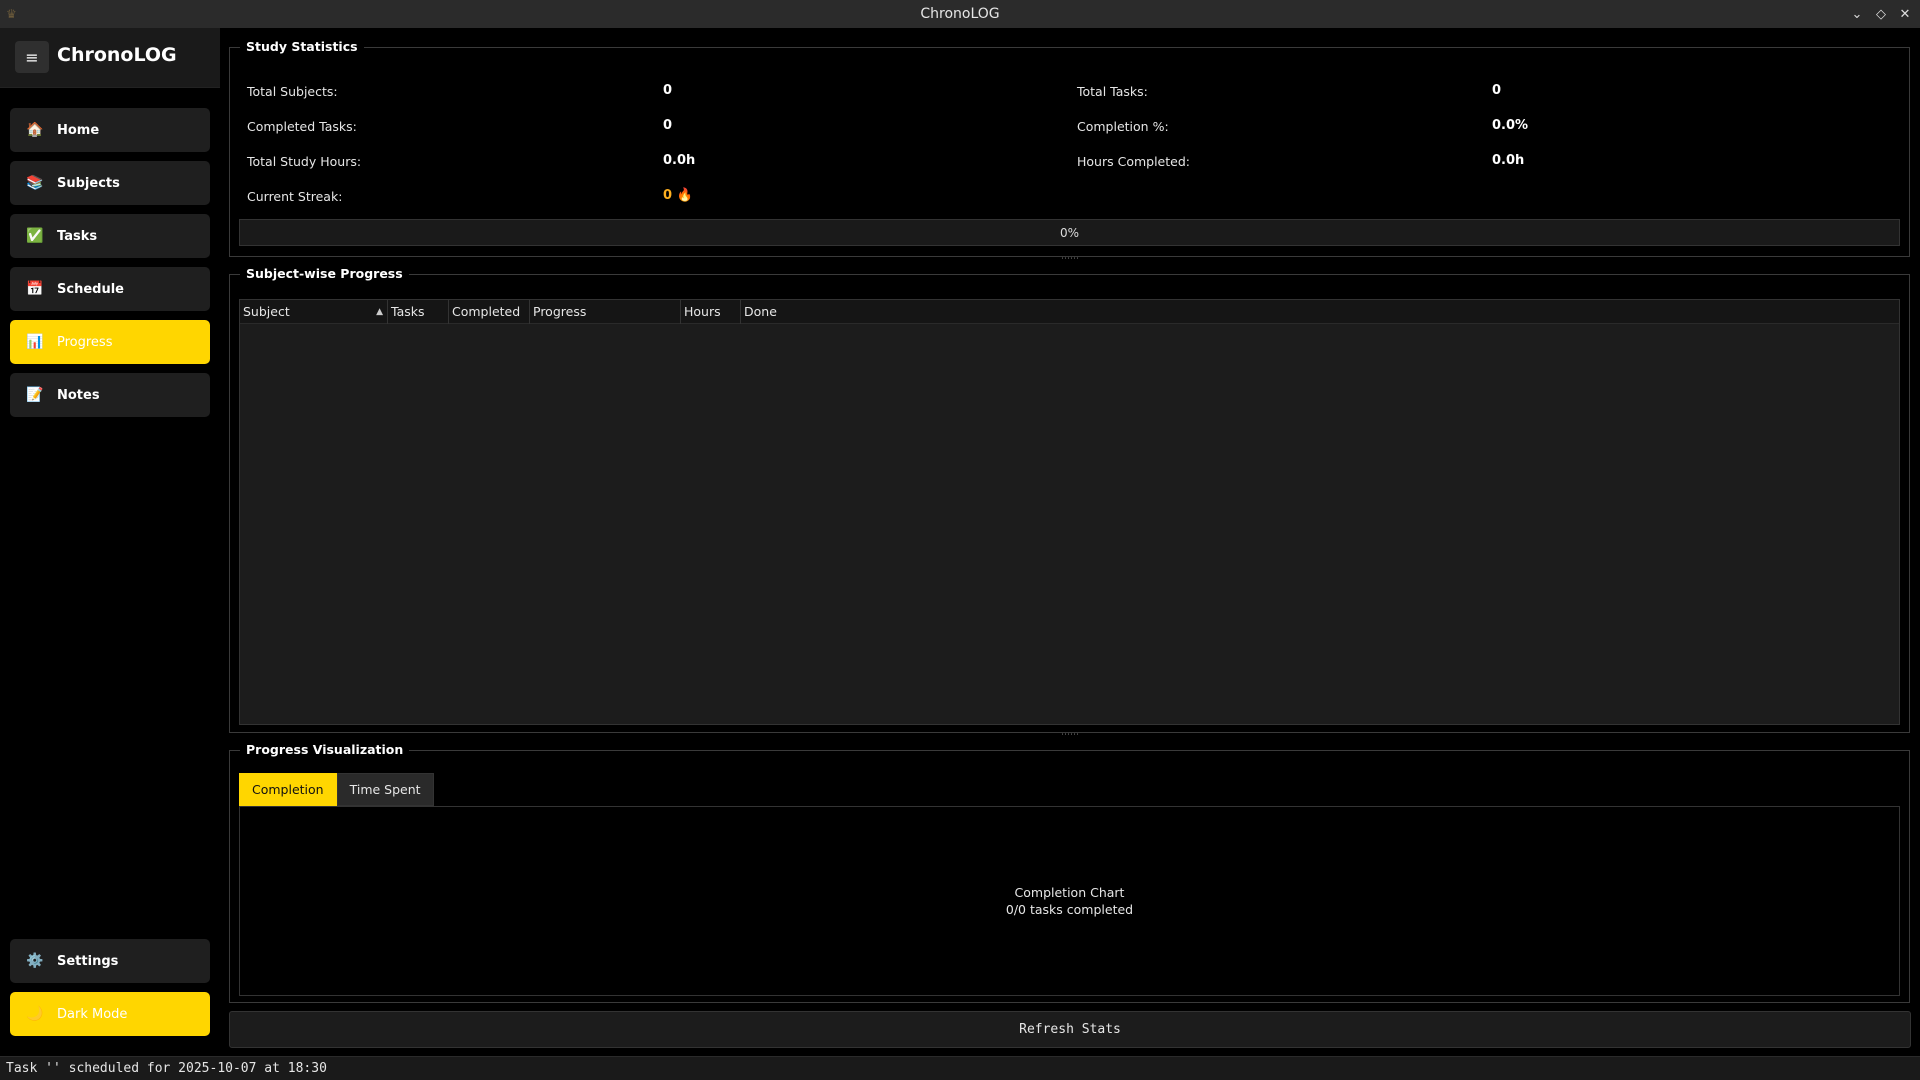 The width and height of the screenshot is (1920, 1080). Describe the element at coordinates (35, 961) in the screenshot. I see `gear-icon: ⚙️` at that location.